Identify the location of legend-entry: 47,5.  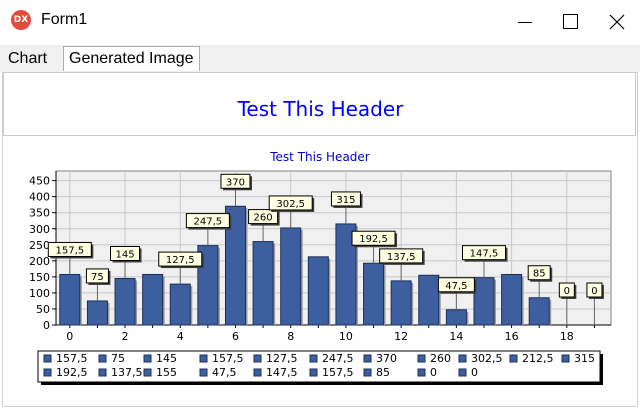
(224, 372).